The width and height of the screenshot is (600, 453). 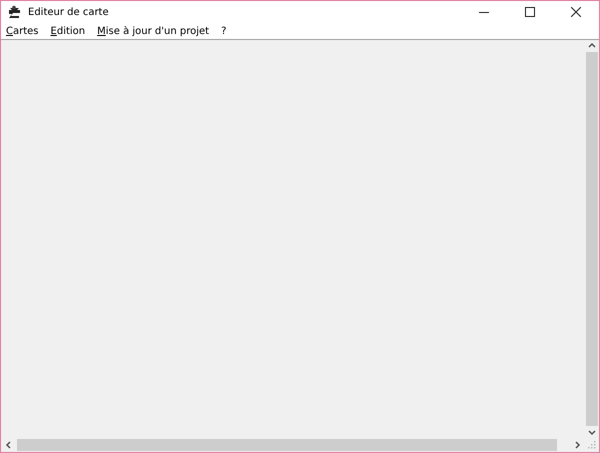 I want to click on menu-item: Mise à jour d'un projet, so click(x=153, y=31).